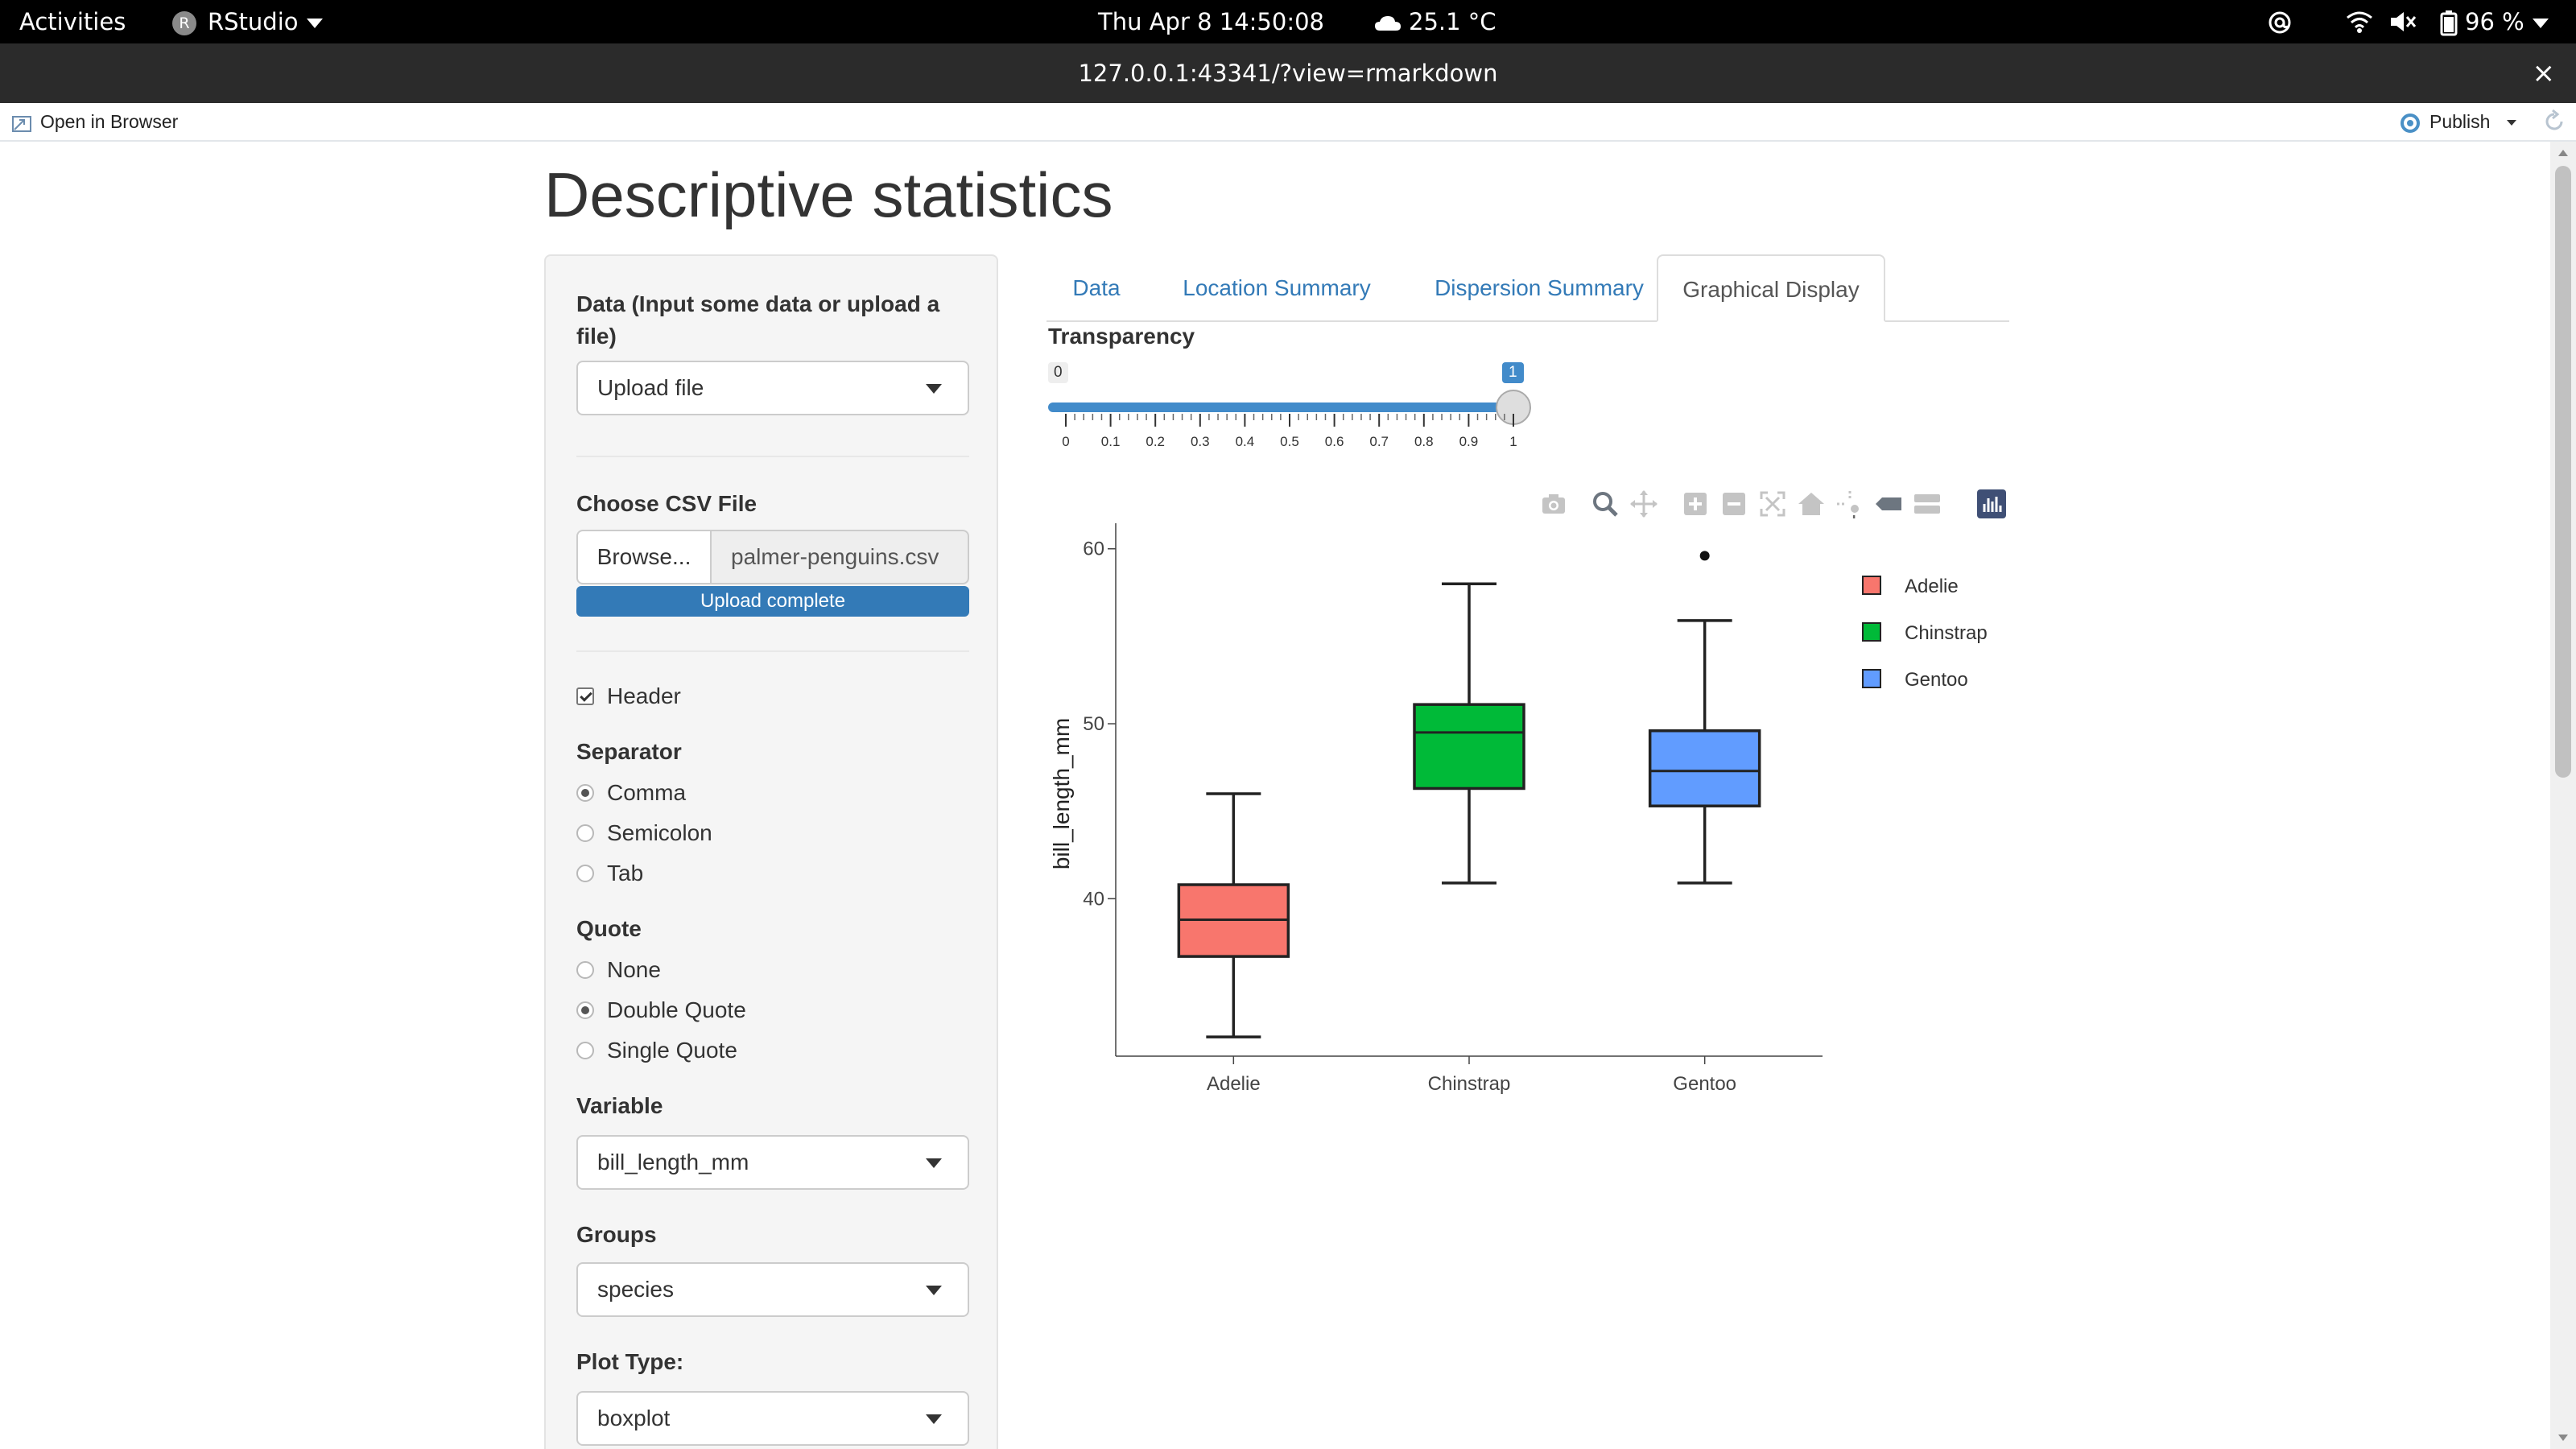  What do you see at coordinates (1200, 442) in the screenshot?
I see `slider-tick-label: 0.3` at bounding box center [1200, 442].